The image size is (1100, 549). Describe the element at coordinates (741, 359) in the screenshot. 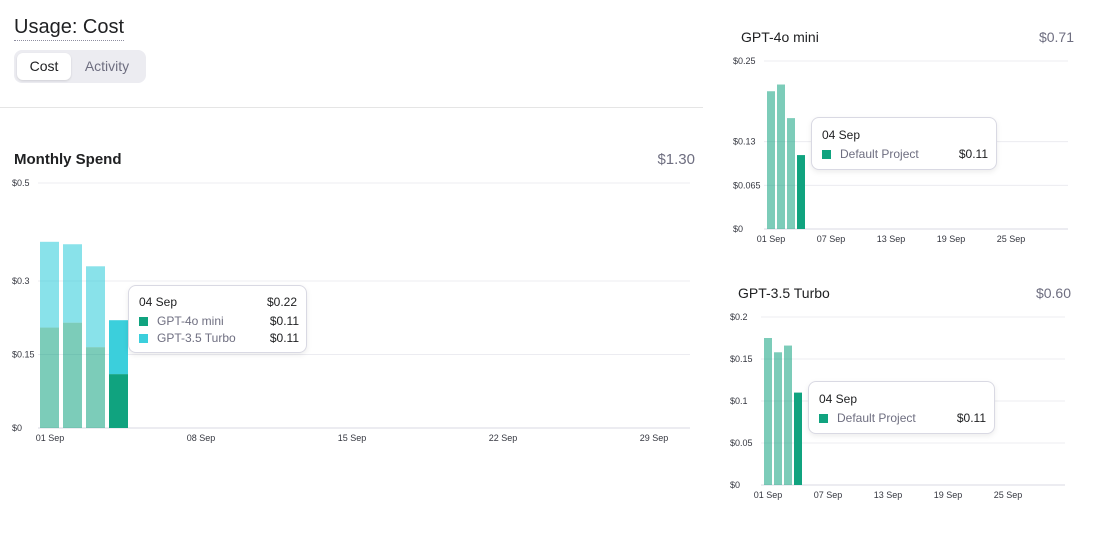

I see `y-tick-label: $0.15` at that location.